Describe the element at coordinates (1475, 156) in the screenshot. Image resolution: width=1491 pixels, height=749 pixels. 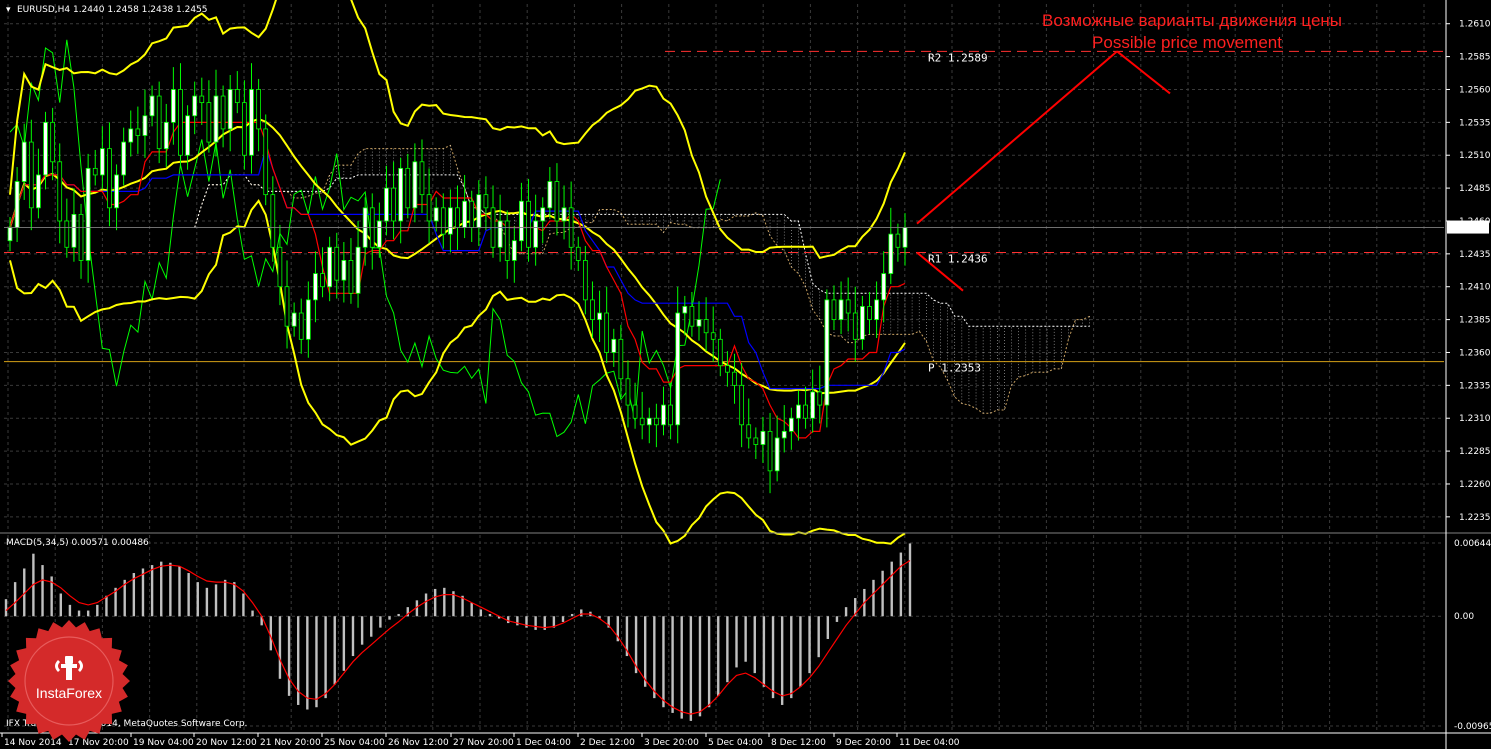
I see `y-tick-label: 1.2510` at that location.